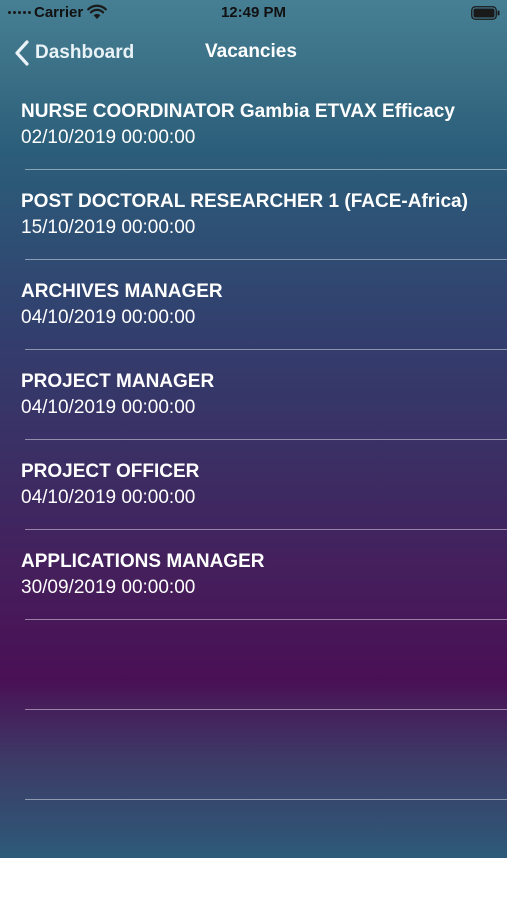  I want to click on vacancy-row: PROJECT OFFICER 04/10/2019 00:00:00, so click(253, 485).